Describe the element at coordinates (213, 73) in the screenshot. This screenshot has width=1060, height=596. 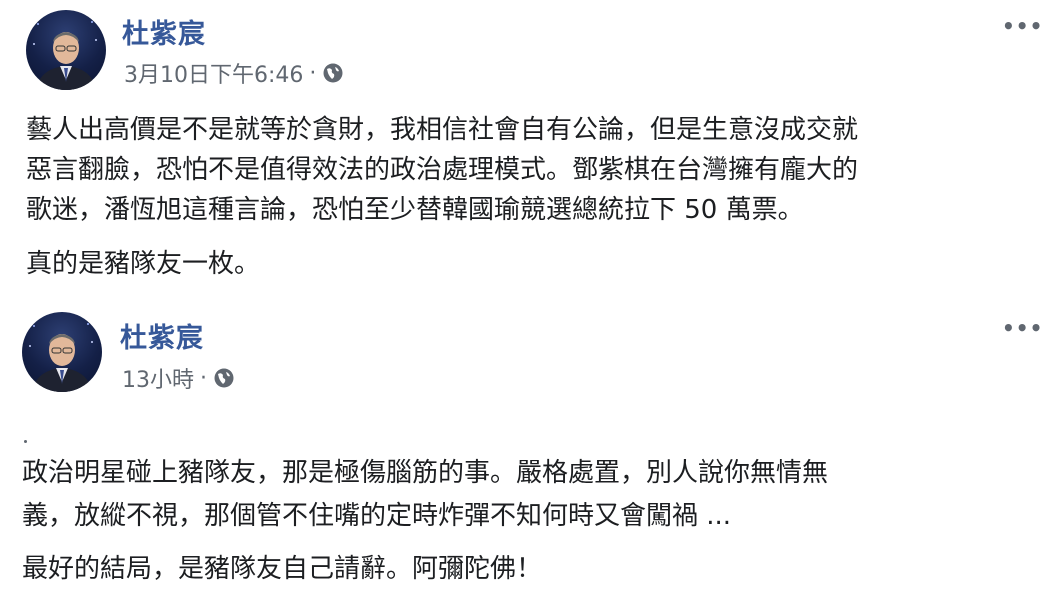
I see `post-timestamp: 3月10日下午6:46` at that location.